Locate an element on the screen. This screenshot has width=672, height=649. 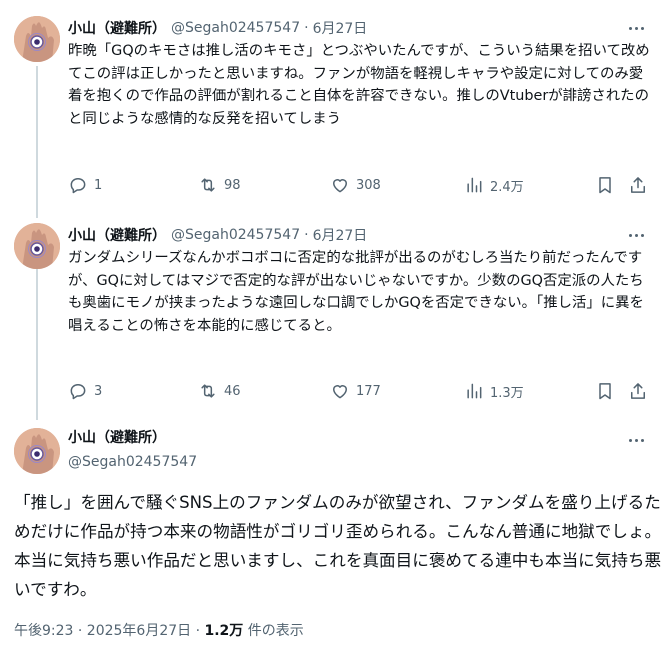
action-bar: 3 46 177 1.3万 is located at coordinates (360, 391).